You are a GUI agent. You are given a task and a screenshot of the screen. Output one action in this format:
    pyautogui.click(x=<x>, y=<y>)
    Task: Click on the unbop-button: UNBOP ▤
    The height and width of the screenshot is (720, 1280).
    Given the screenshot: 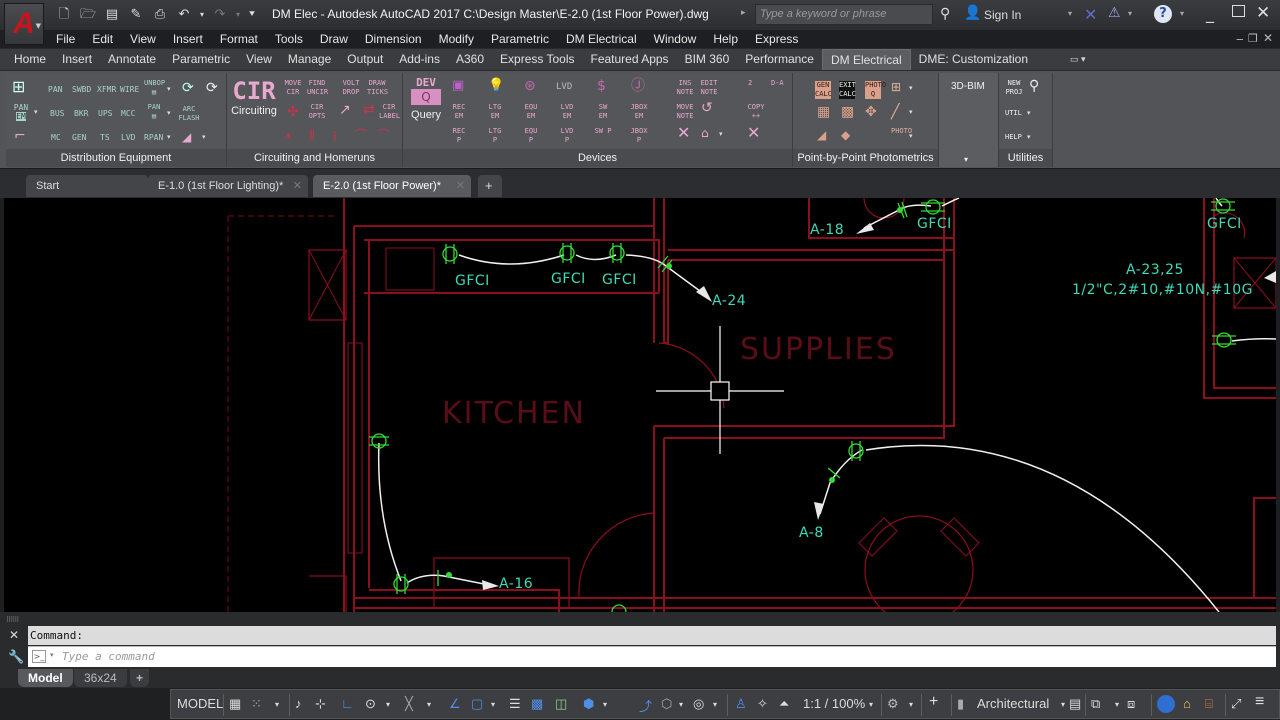 What is the action you would take?
    pyautogui.click(x=154, y=88)
    